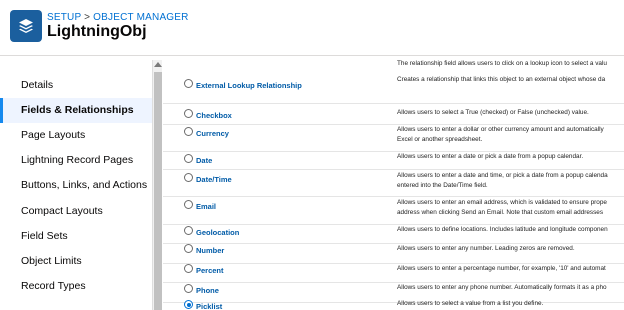  Describe the element at coordinates (188, 268) in the screenshot. I see `radio-percent` at that location.